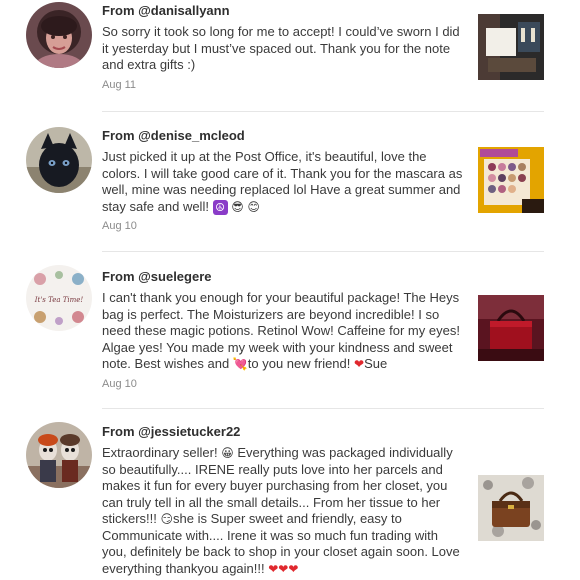 The width and height of the screenshot is (580, 580). I want to click on comment-text-part: Sue, so click(376, 363).